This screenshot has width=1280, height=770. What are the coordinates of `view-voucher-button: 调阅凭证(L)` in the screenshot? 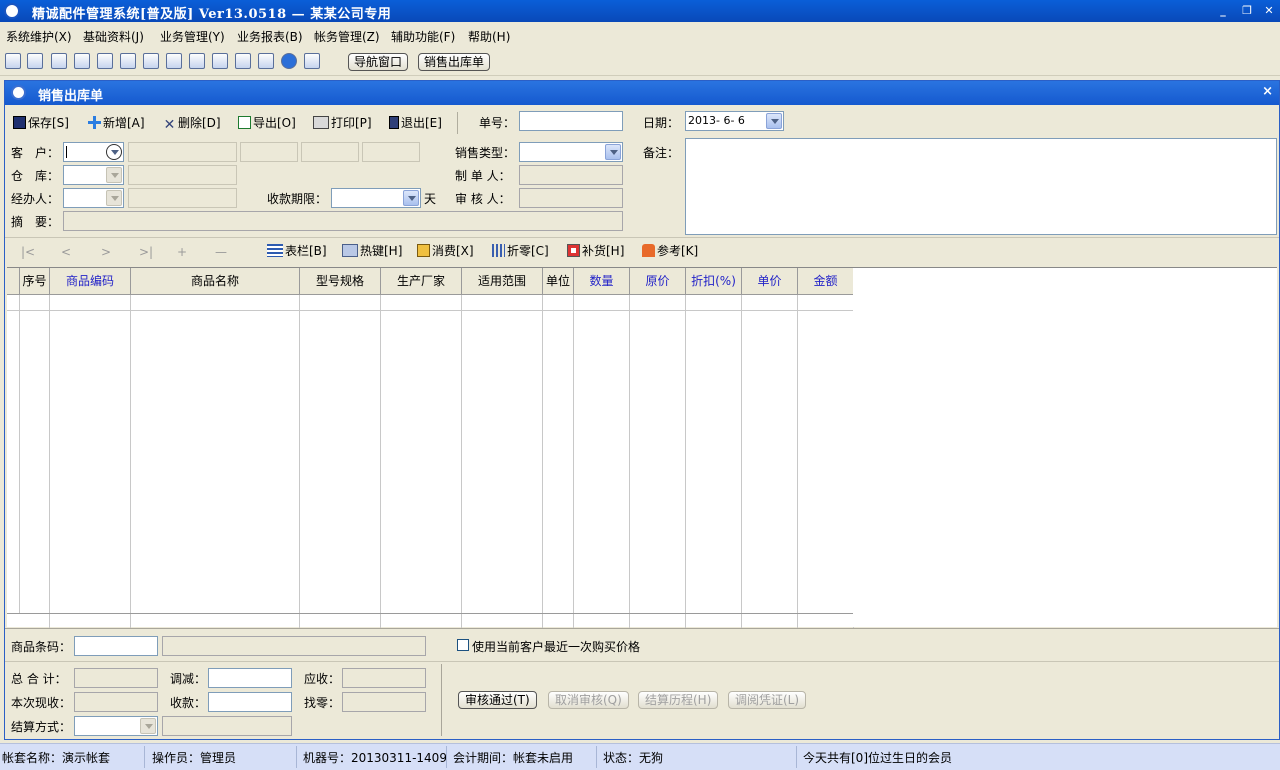 It's located at (767, 700).